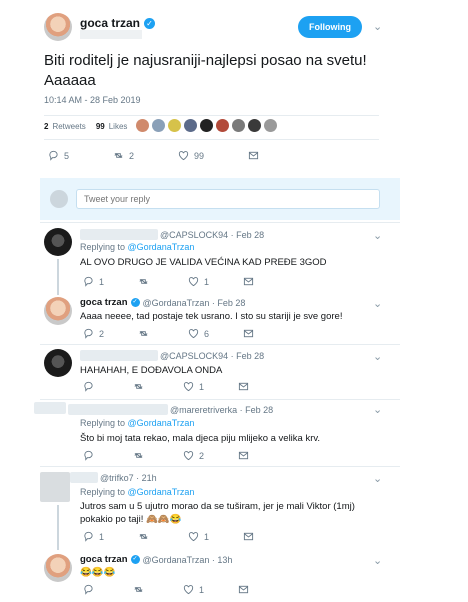 The width and height of the screenshot is (468, 602). What do you see at coordinates (58, 527) in the screenshot?
I see `thread-line` at bounding box center [58, 527].